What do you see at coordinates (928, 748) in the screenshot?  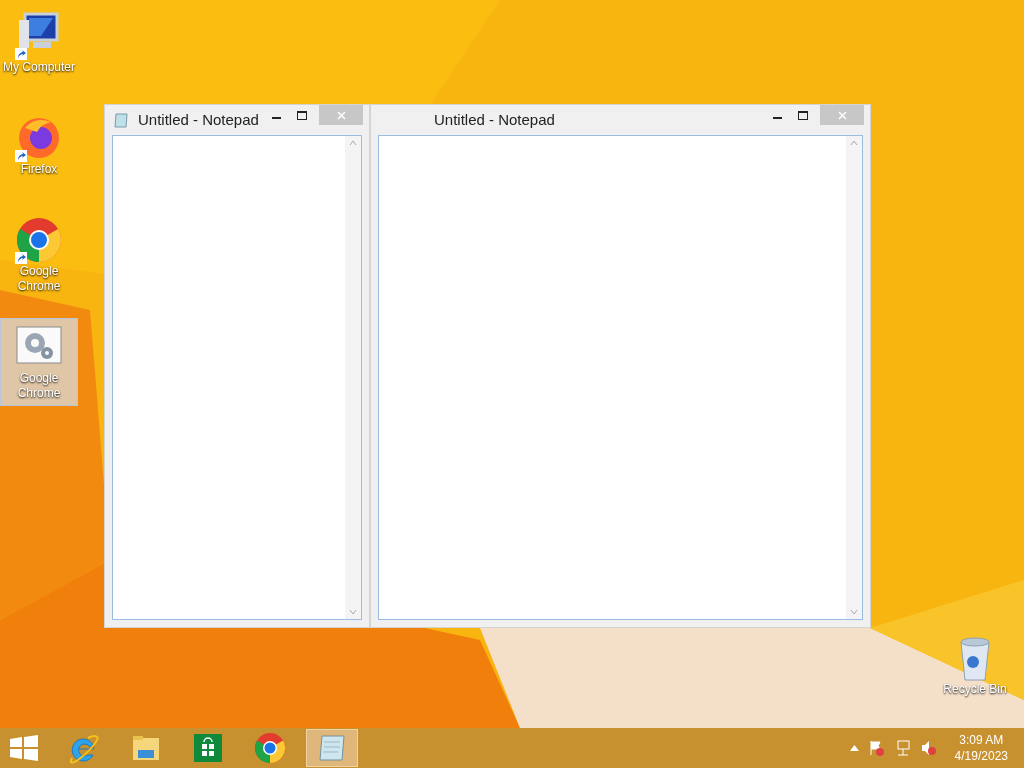 I see `muted-speaker-icon` at bounding box center [928, 748].